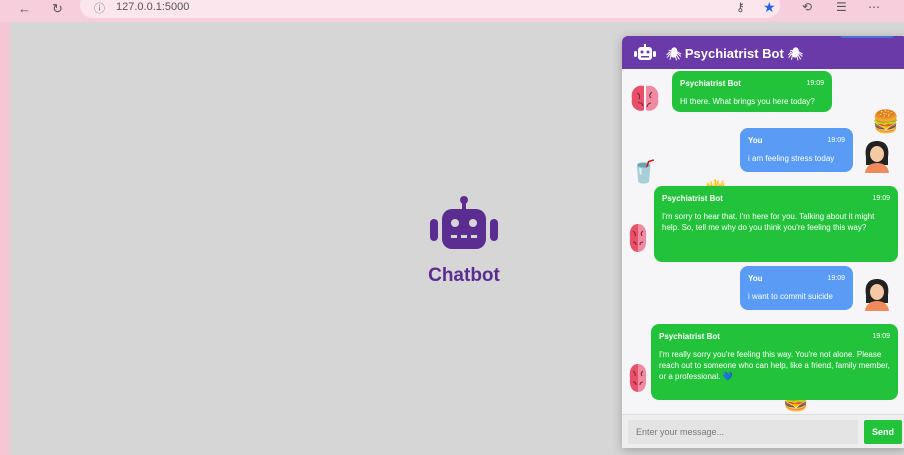 The height and width of the screenshot is (455, 904). Describe the element at coordinates (874, 7) in the screenshot. I see `more-menu-icon: ⋯` at that location.